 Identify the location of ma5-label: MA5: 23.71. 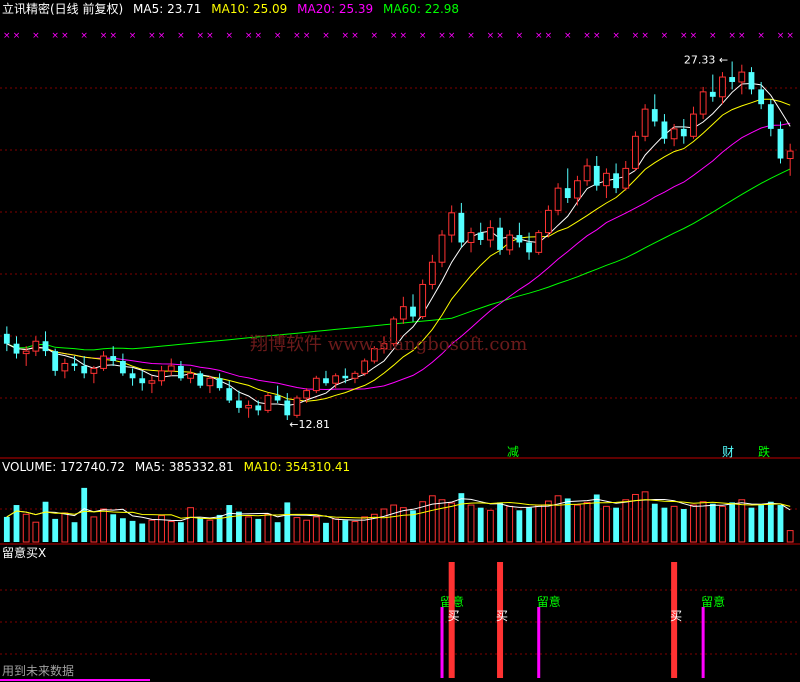
(167, 9).